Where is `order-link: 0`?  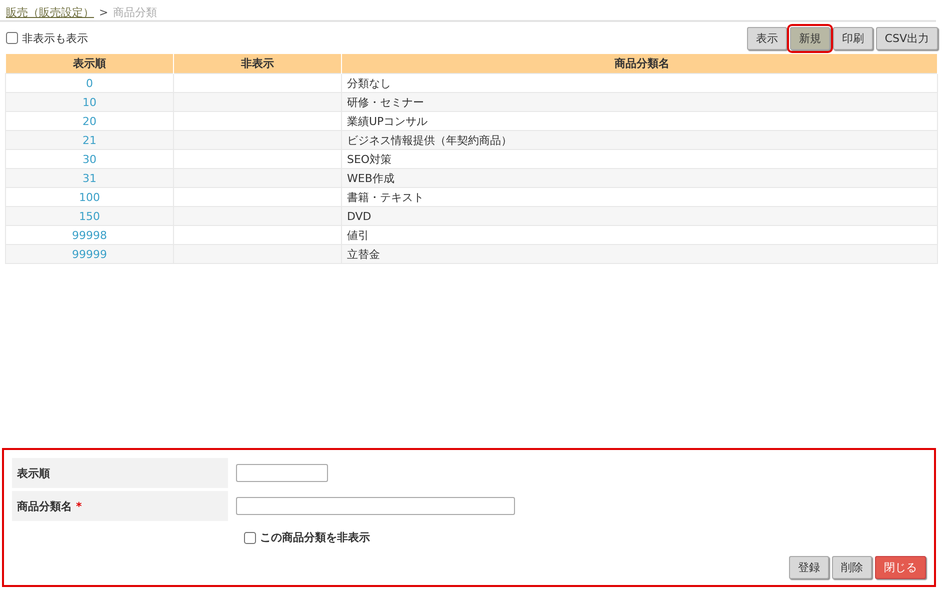 order-link: 0 is located at coordinates (89, 83).